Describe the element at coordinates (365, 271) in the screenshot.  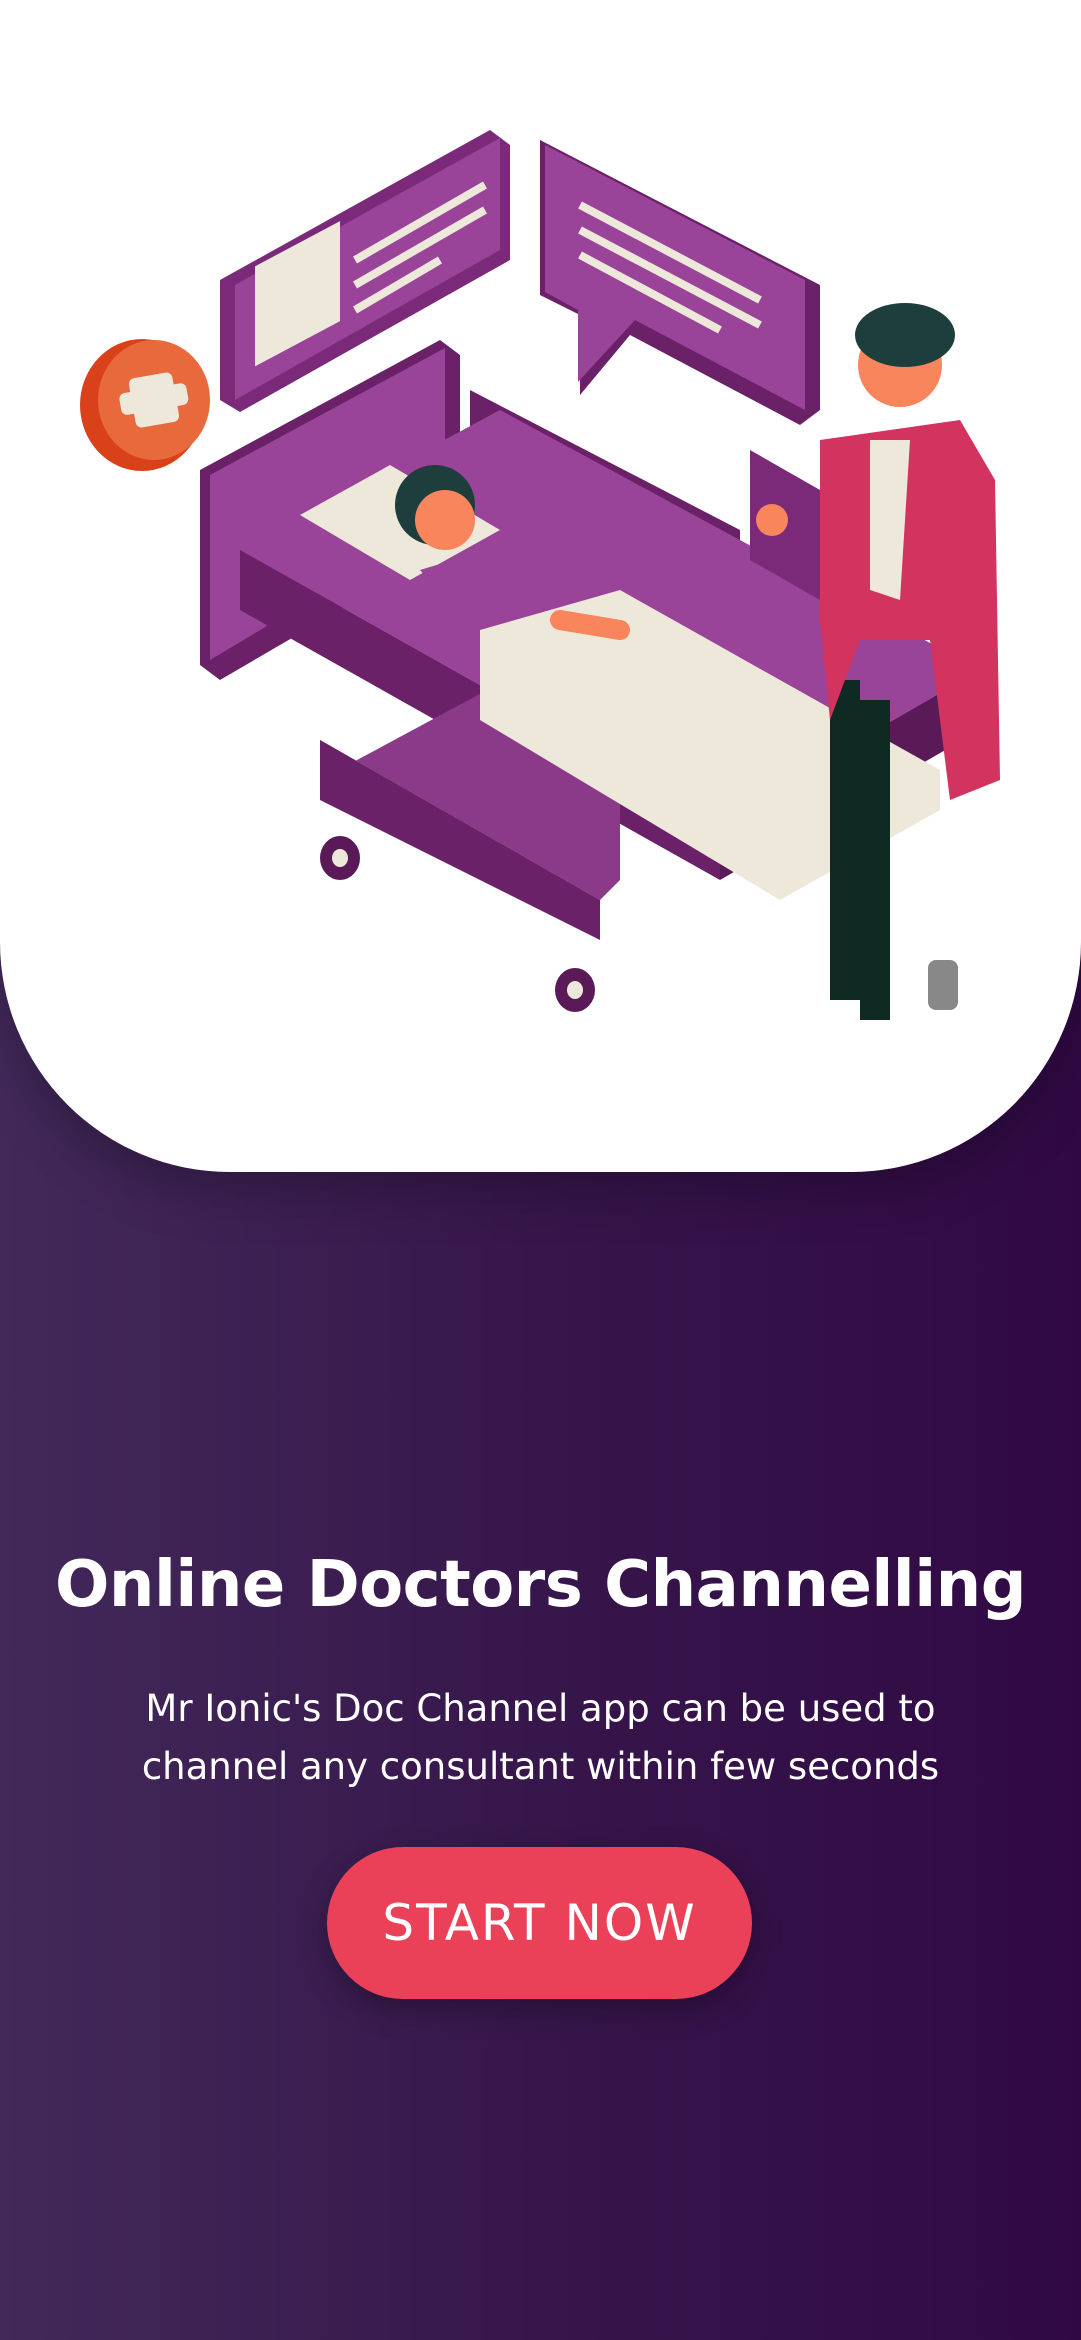
I see `profile-card-icon` at that location.